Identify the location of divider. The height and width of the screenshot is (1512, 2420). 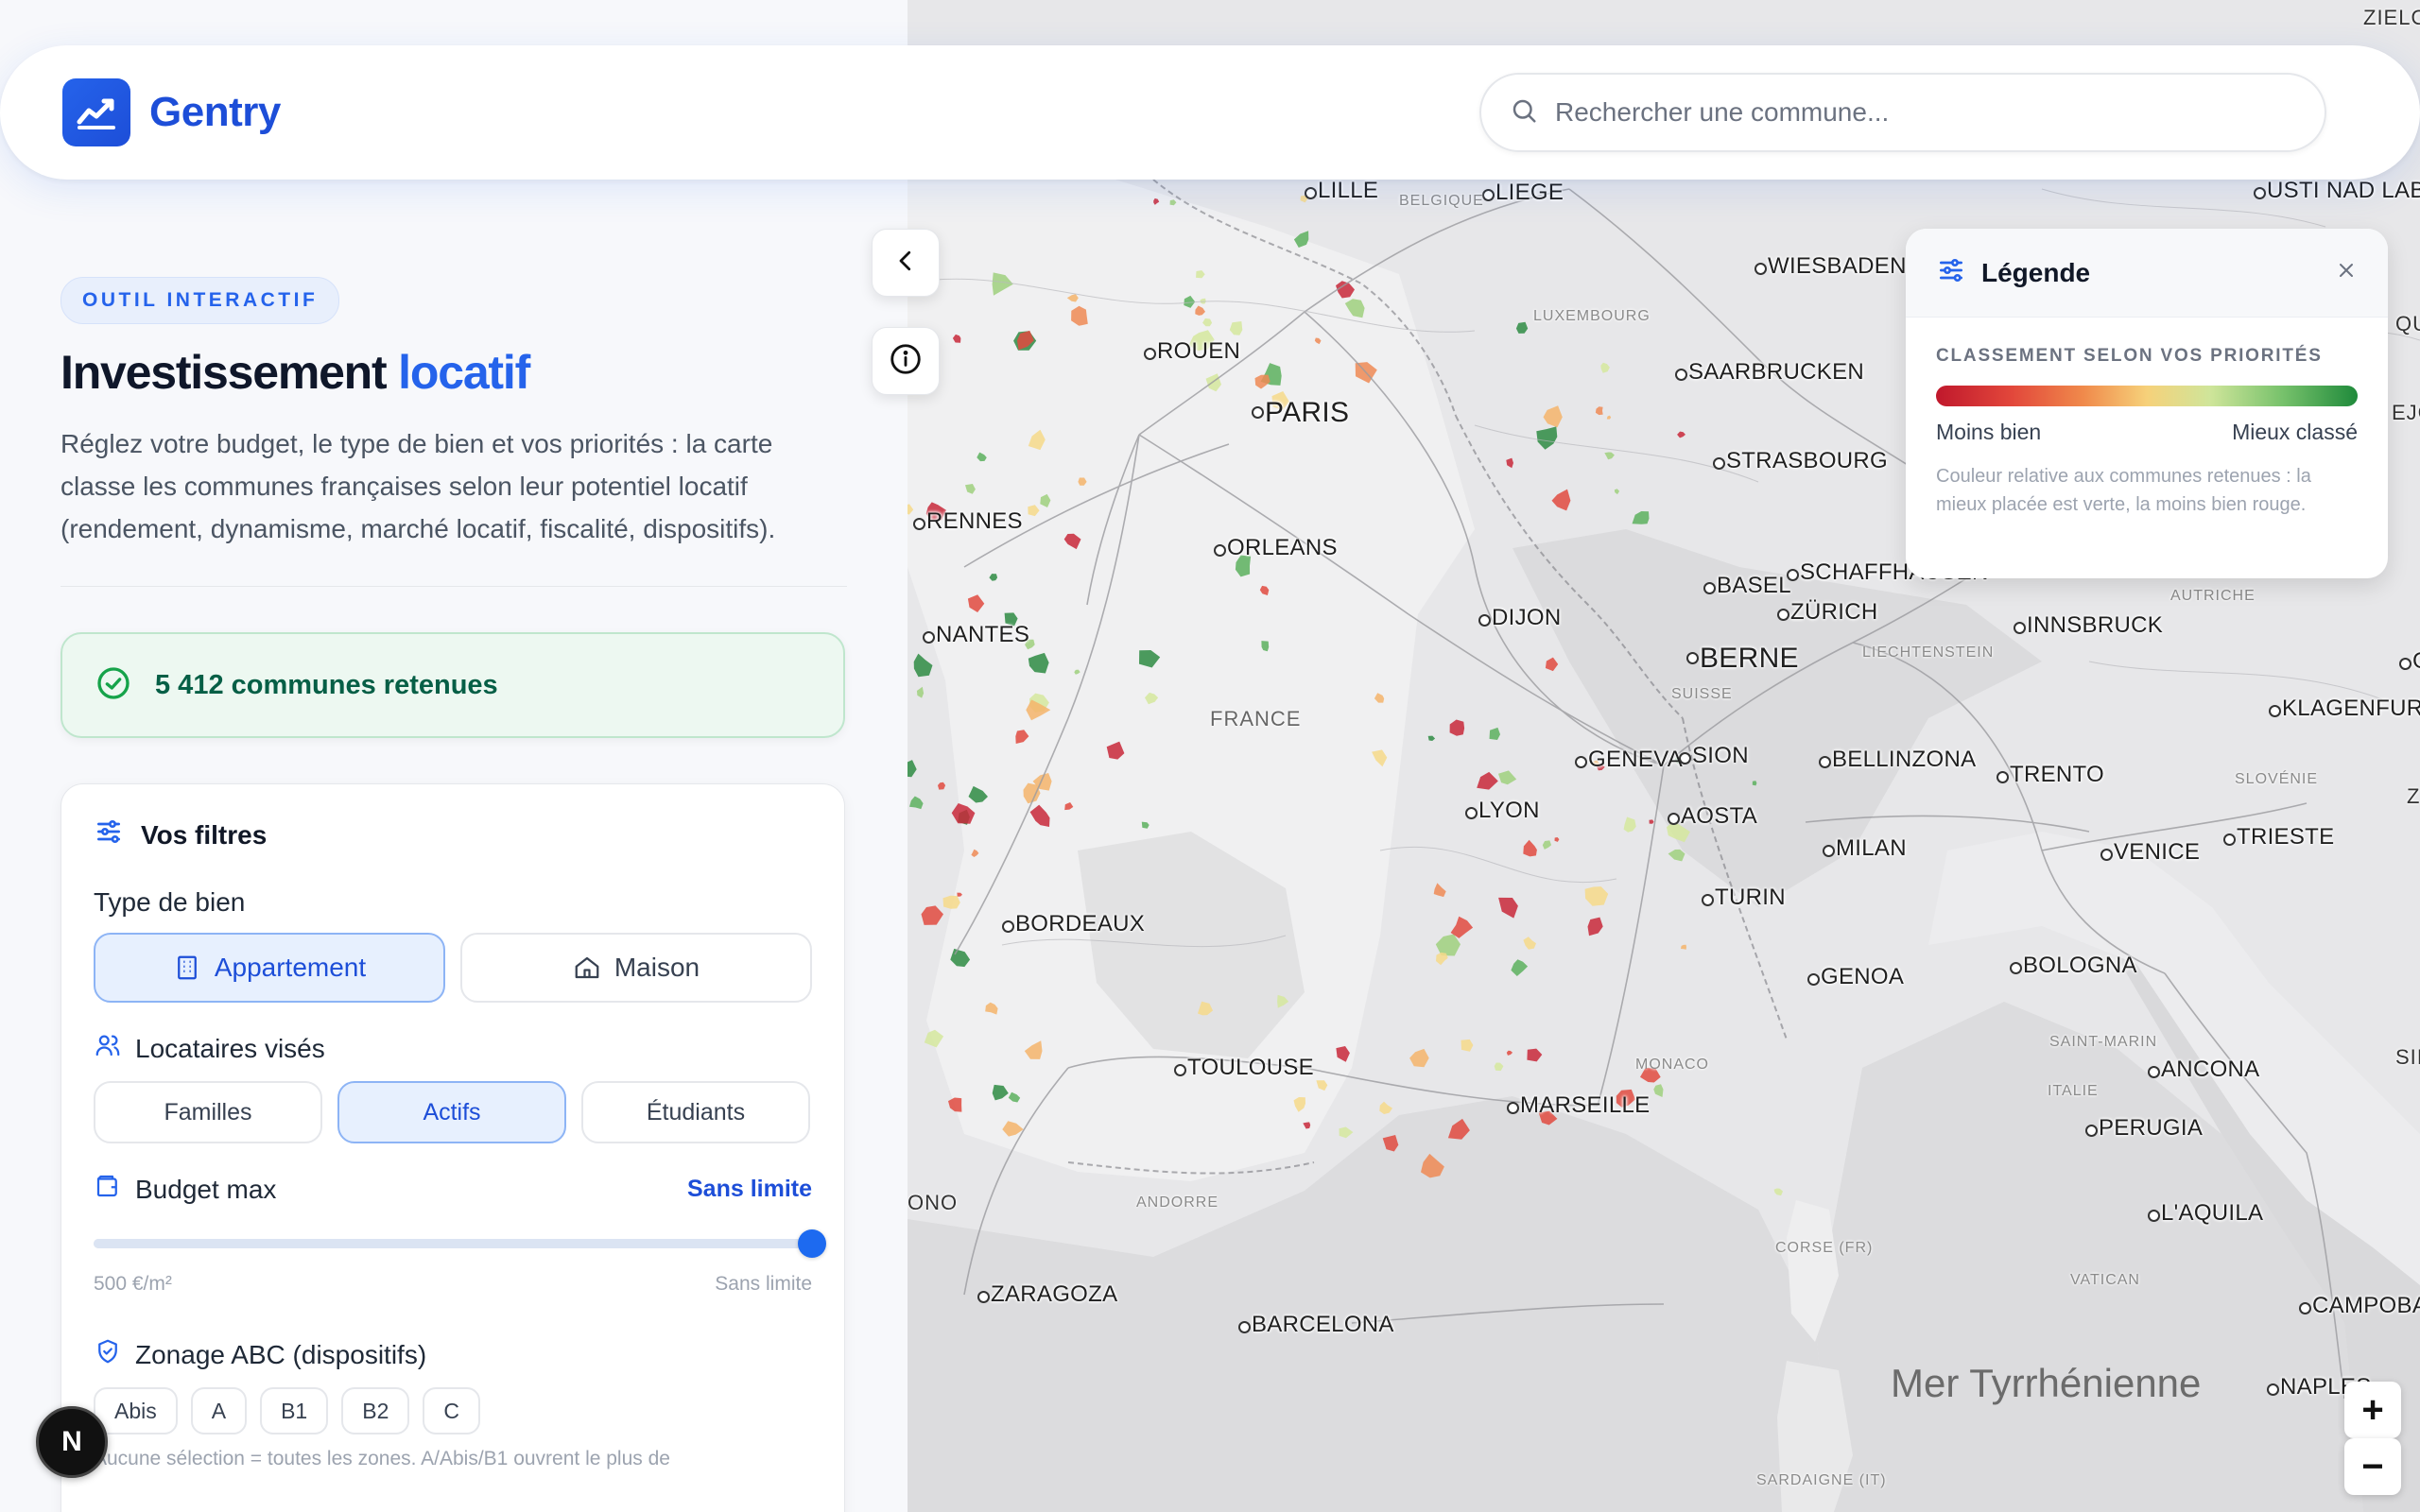
(453, 586).